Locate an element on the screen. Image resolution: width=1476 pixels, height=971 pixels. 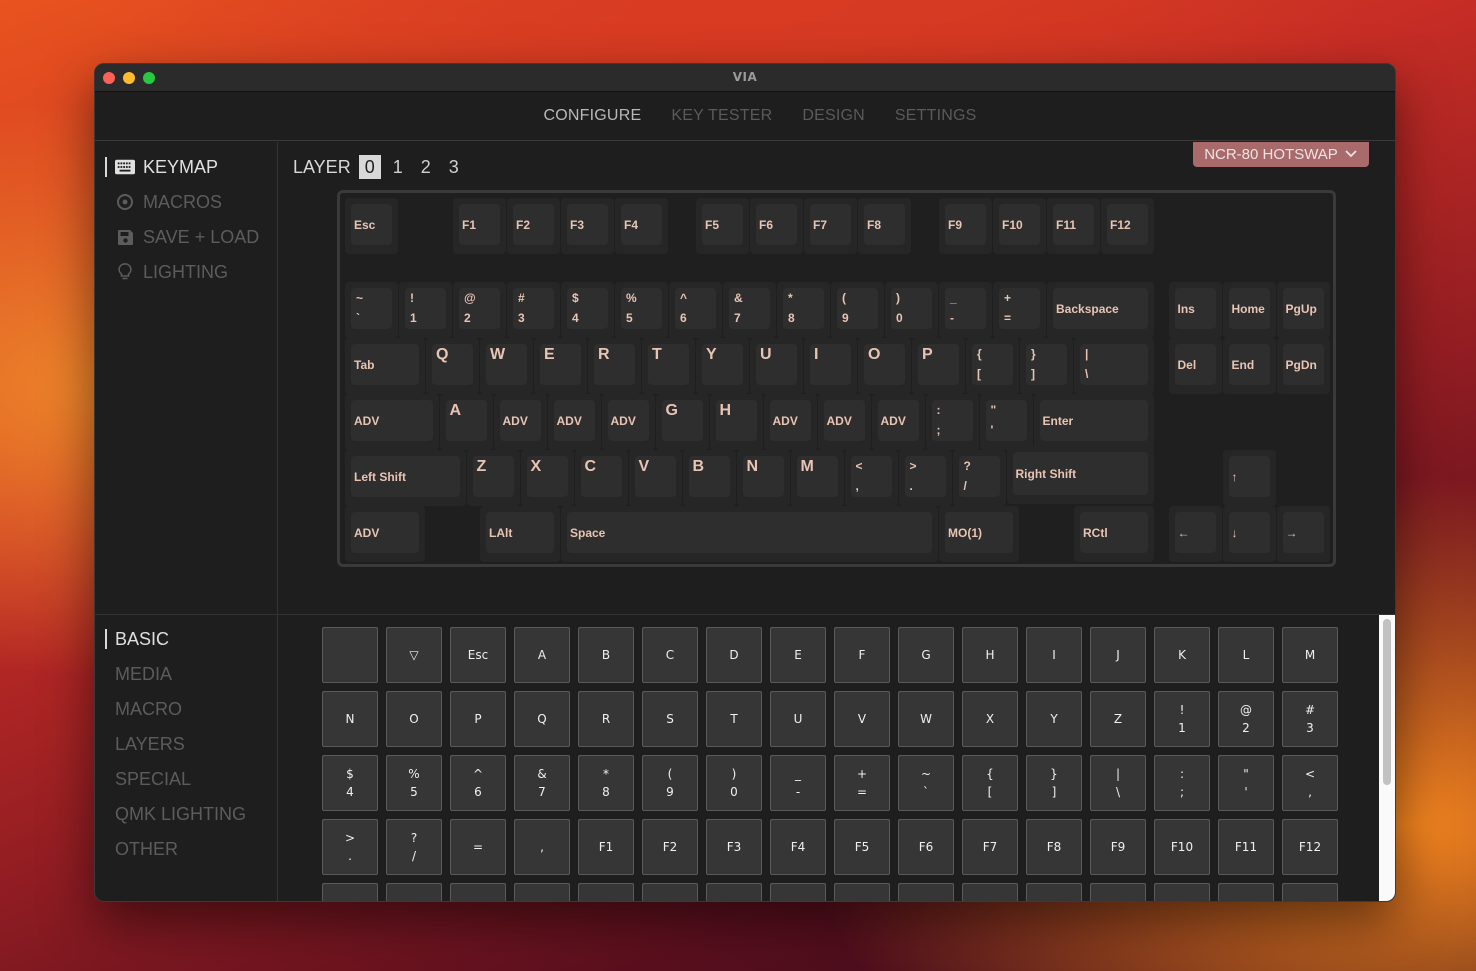
keyboard-key: E is located at coordinates (560, 366).